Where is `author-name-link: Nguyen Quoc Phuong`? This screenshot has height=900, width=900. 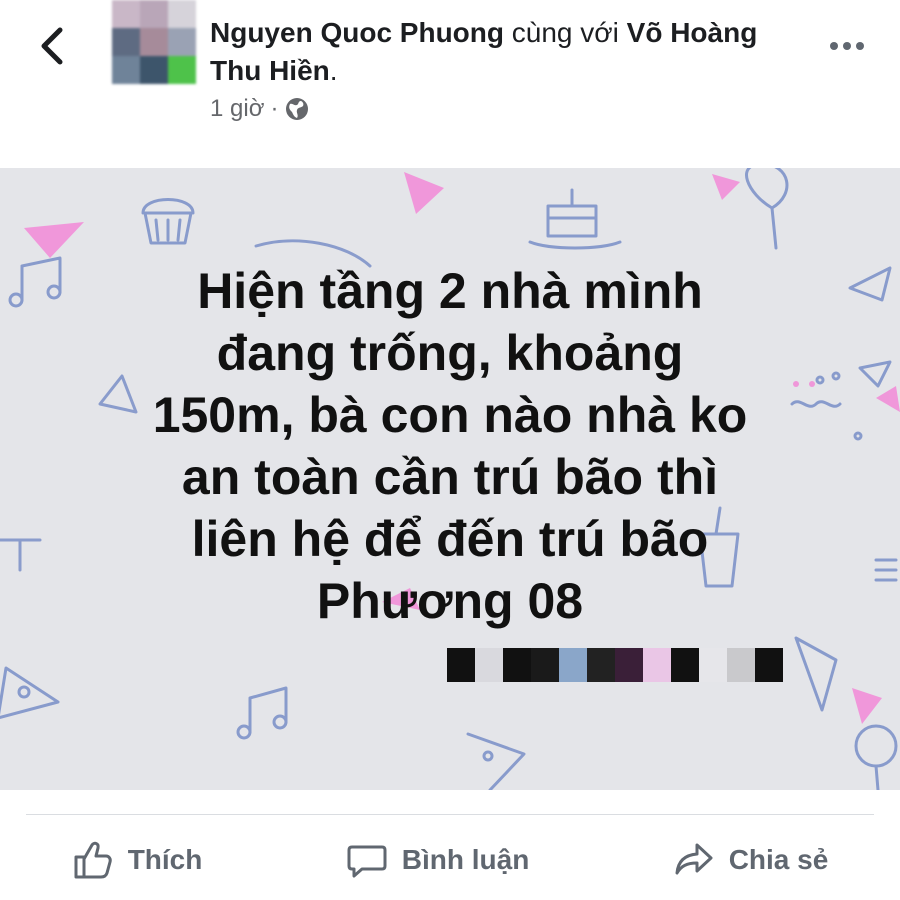 author-name-link: Nguyen Quoc Phuong is located at coordinates (357, 32).